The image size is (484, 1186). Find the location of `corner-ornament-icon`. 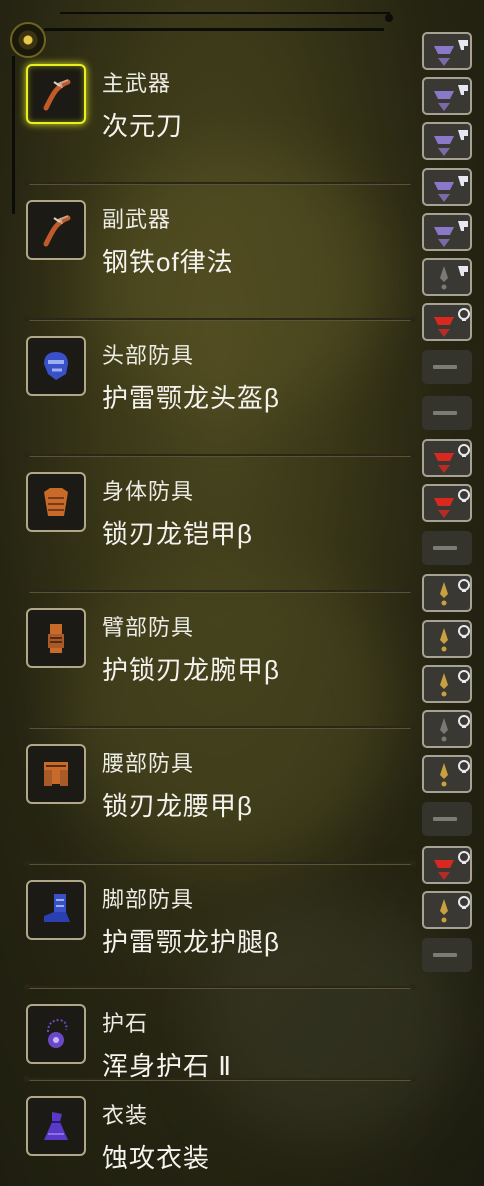

corner-ornament-icon is located at coordinates (28, 40).